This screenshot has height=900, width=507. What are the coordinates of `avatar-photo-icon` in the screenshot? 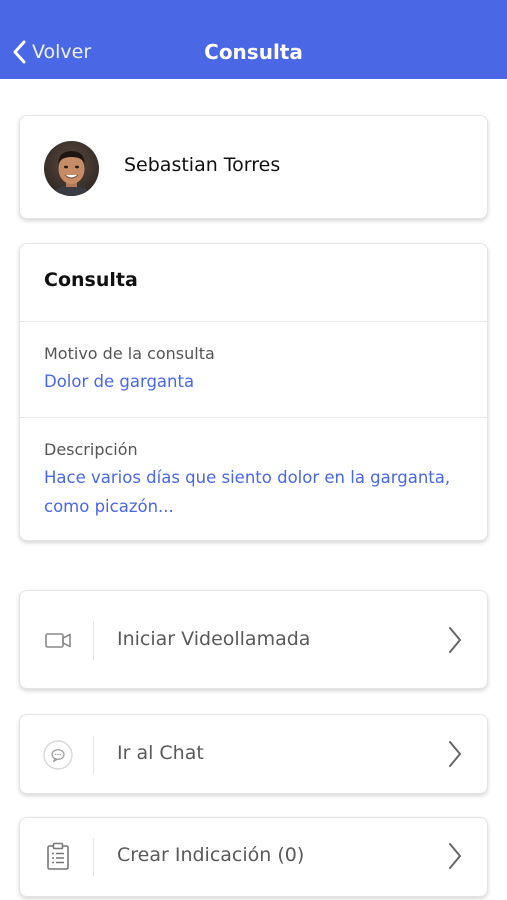 It's located at (71, 168).